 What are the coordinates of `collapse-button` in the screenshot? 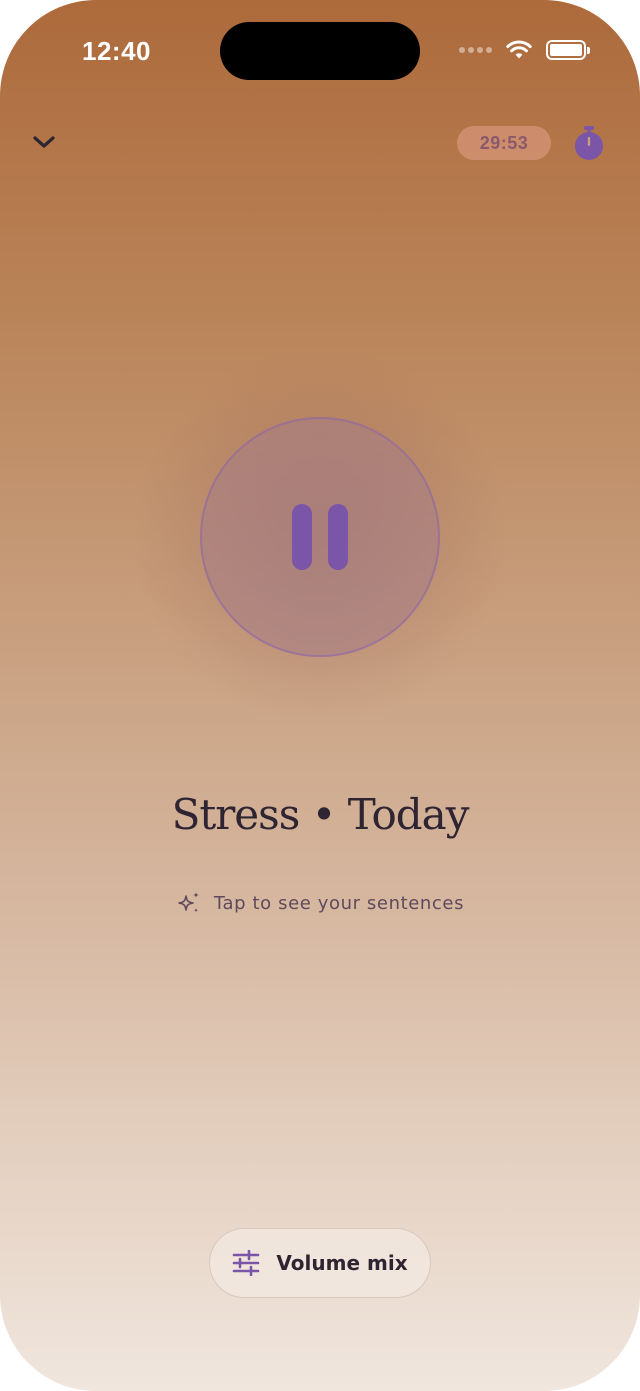 It's located at (44, 142).